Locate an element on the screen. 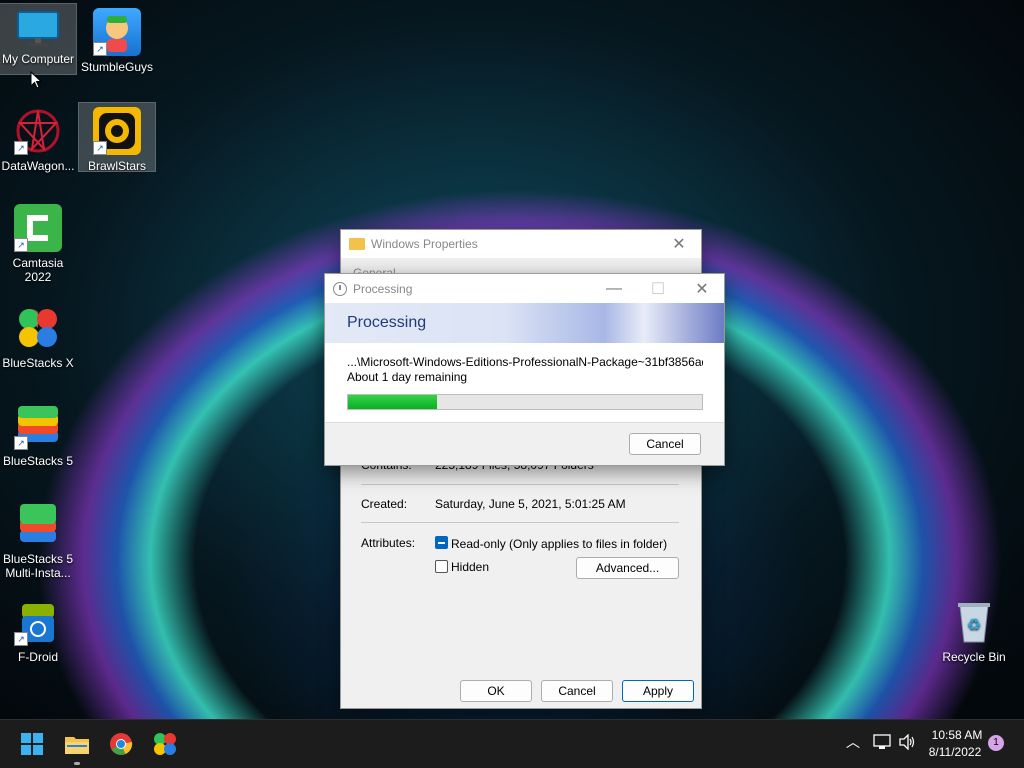 This screenshot has width=1024, height=768. desktop-icon-label: Camtasia 2022 is located at coordinates (38, 270).